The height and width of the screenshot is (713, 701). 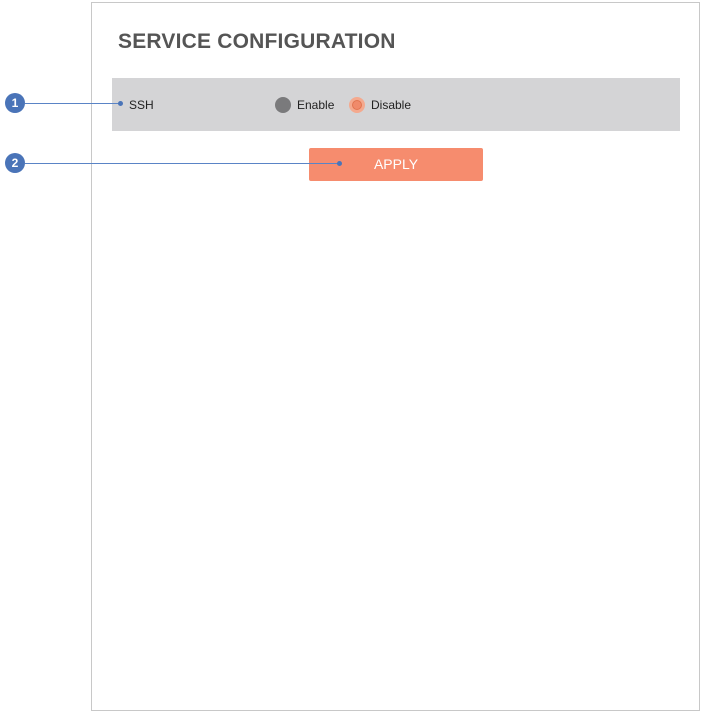 What do you see at coordinates (357, 105) in the screenshot?
I see `radio-selected-icon` at bounding box center [357, 105].